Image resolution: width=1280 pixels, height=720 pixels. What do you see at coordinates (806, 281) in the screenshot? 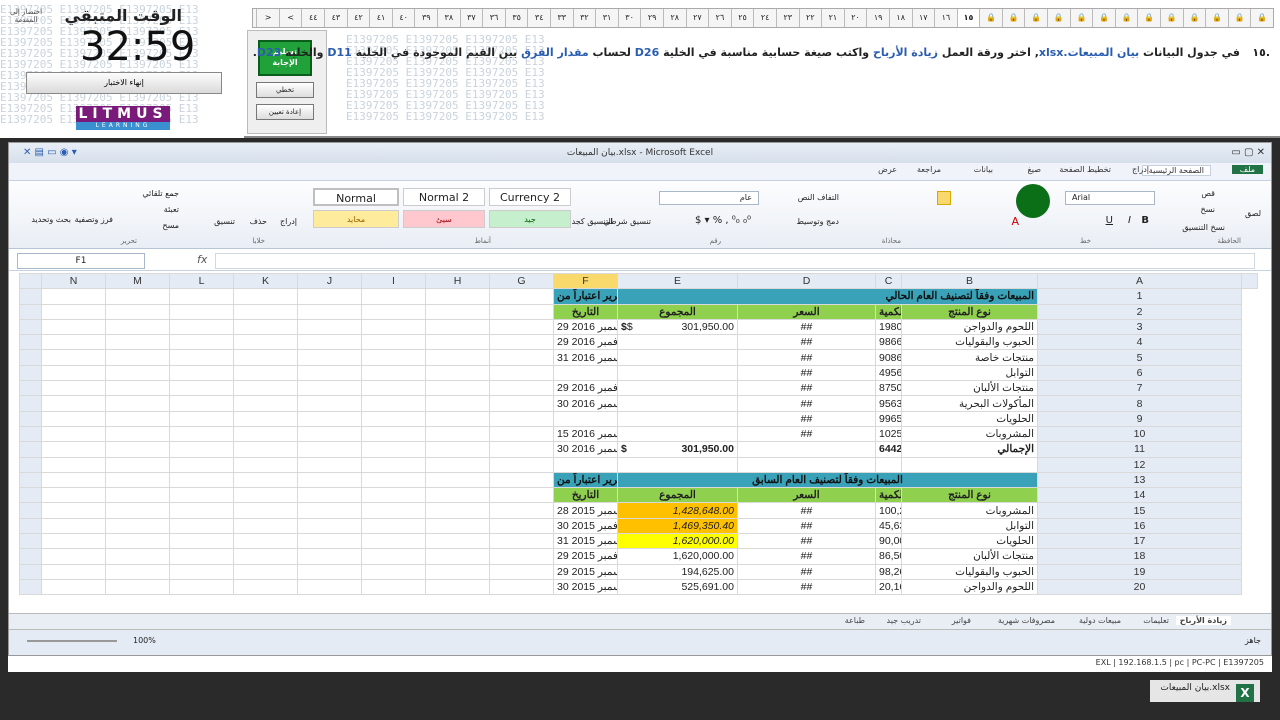
I see `column-header-d: D` at bounding box center [806, 281].